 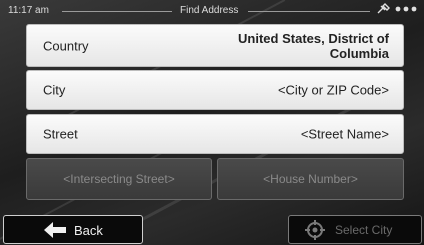 I want to click on back-button-label: Back, so click(x=88, y=230).